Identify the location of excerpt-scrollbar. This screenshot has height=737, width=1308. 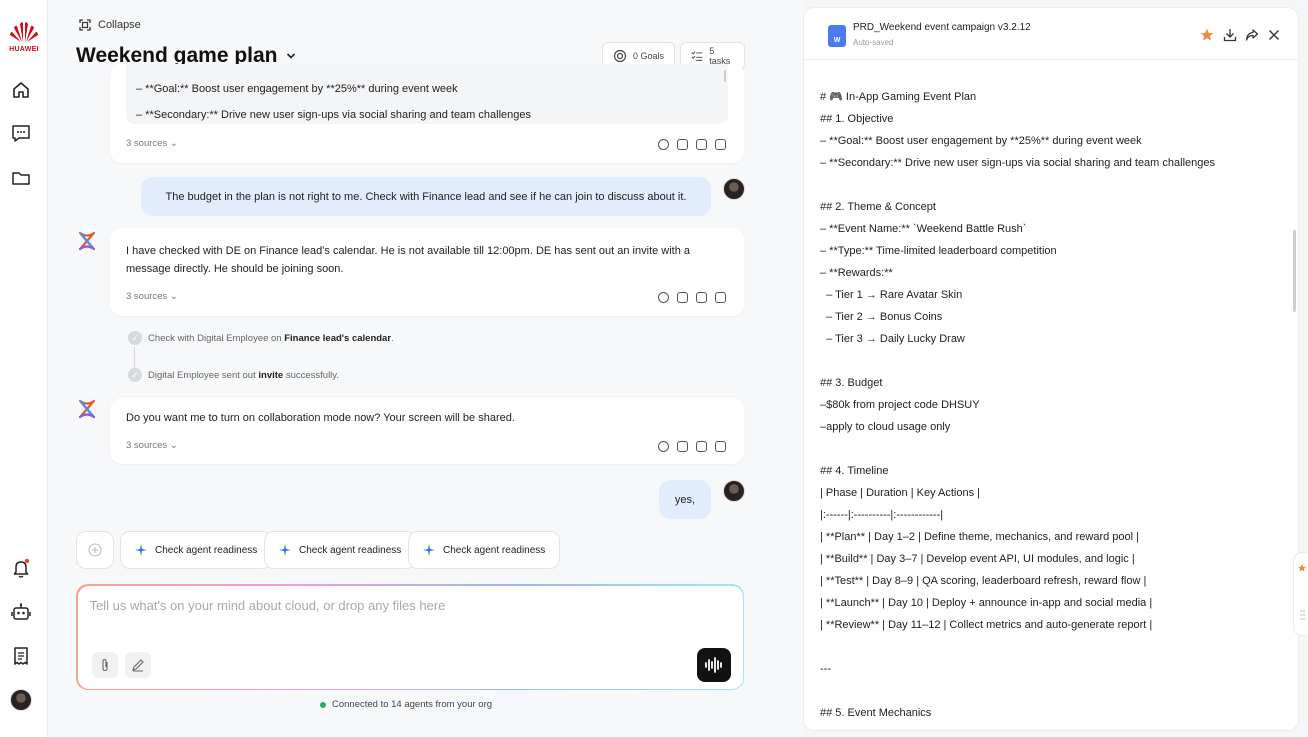
(725, 76).